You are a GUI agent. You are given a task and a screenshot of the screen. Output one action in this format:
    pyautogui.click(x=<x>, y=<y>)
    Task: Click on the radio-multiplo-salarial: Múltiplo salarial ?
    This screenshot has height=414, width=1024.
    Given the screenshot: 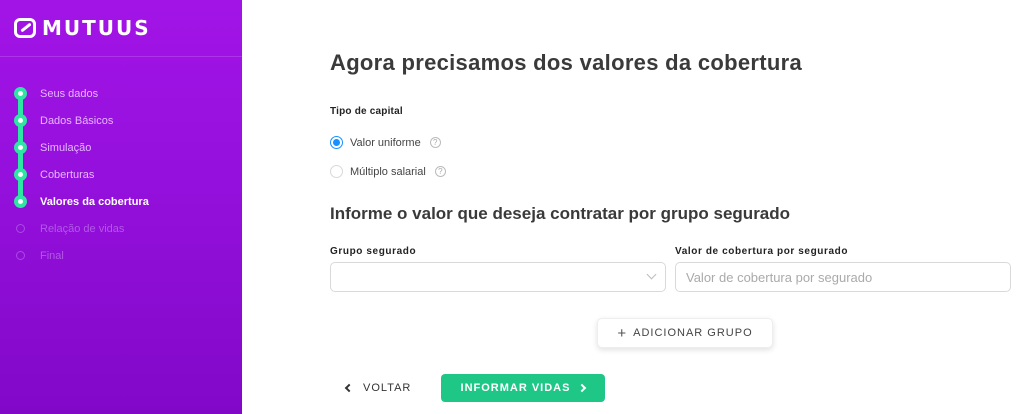 What is the action you would take?
    pyautogui.click(x=388, y=171)
    